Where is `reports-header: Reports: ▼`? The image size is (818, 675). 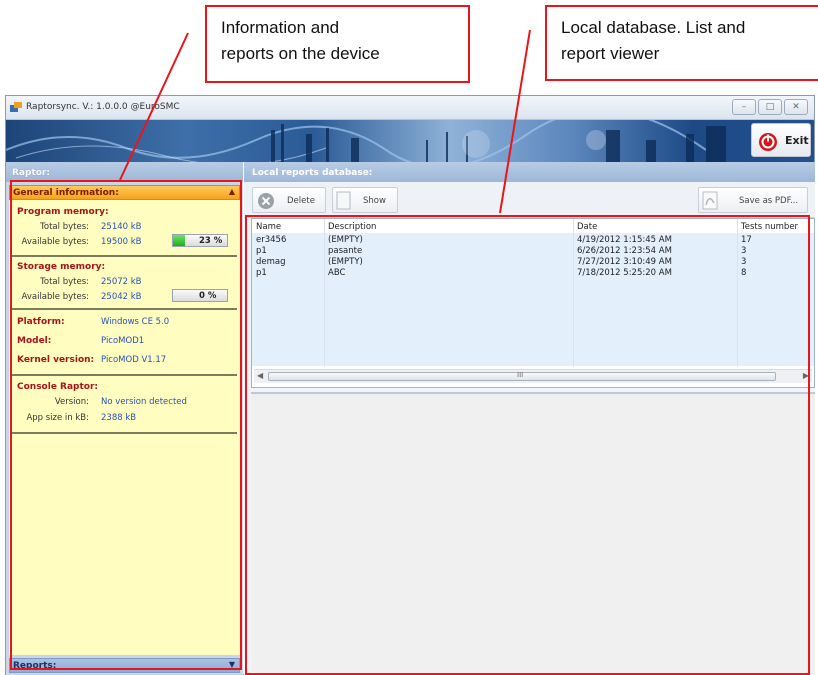 reports-header: Reports: ▼ is located at coordinates (124, 665).